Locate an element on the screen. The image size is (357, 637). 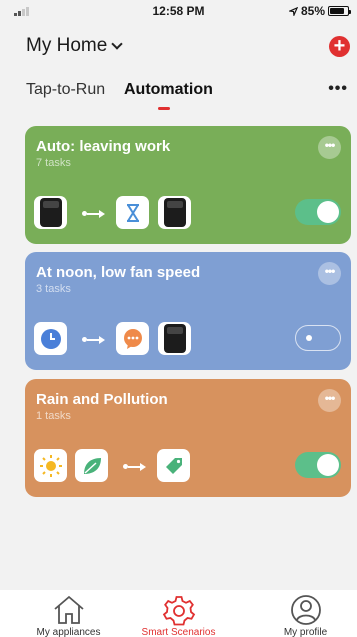
nav-label: My profile is located at coordinates (305, 632).